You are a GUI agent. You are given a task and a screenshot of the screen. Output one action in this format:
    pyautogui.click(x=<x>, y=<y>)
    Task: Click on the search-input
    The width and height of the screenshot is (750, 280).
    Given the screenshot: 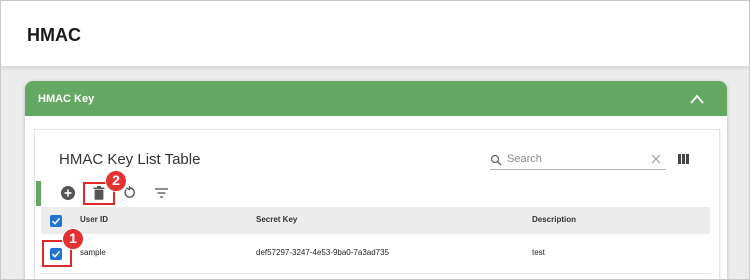 What is the action you would take?
    pyautogui.click(x=572, y=159)
    